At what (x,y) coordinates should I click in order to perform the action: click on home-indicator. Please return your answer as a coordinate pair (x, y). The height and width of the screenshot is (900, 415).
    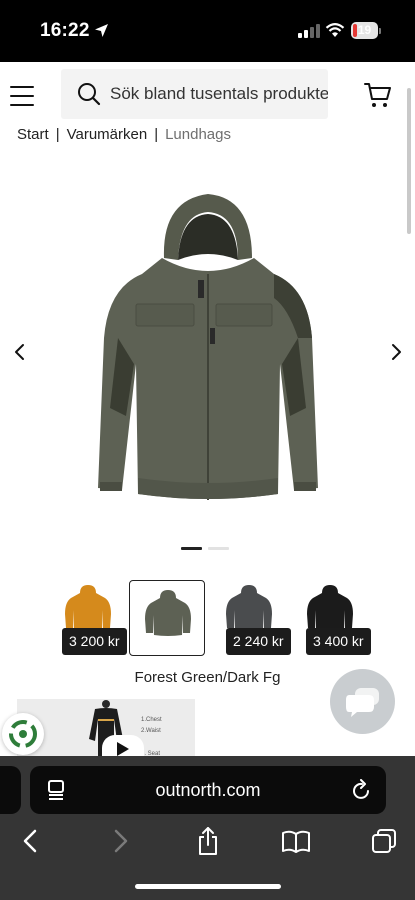
    Looking at the image, I should click on (208, 886).